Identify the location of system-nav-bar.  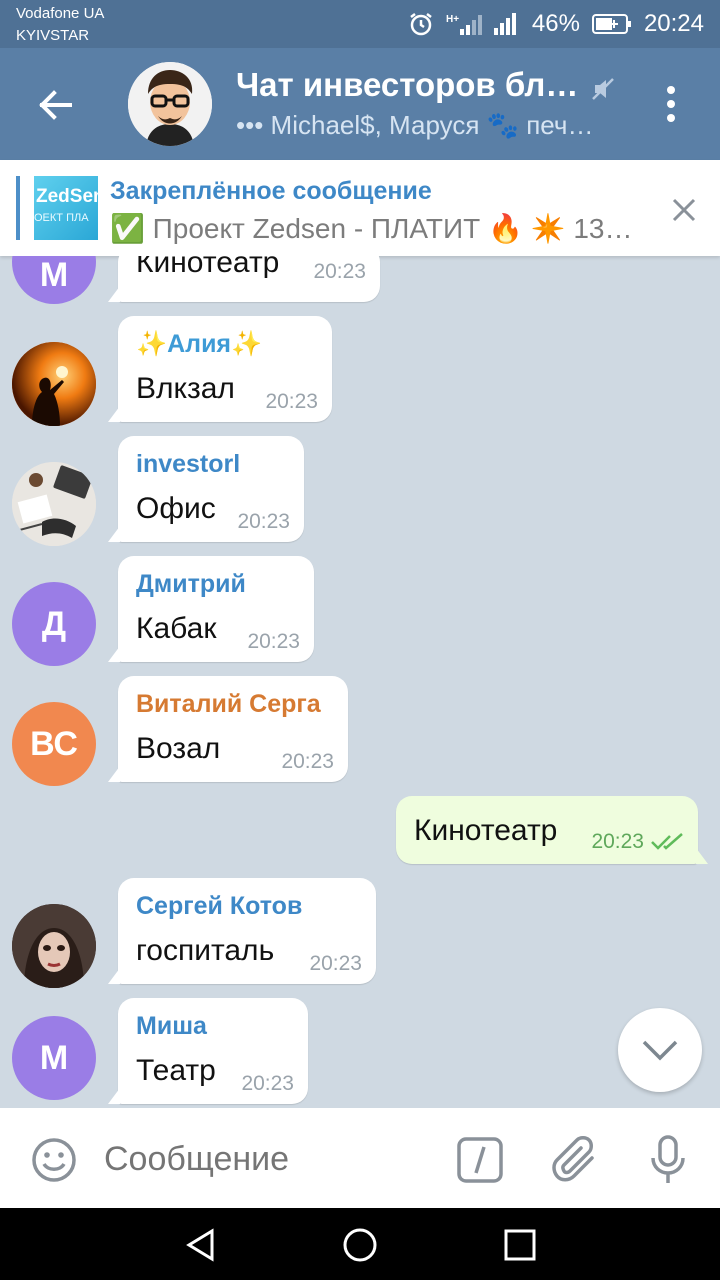
(360, 1244).